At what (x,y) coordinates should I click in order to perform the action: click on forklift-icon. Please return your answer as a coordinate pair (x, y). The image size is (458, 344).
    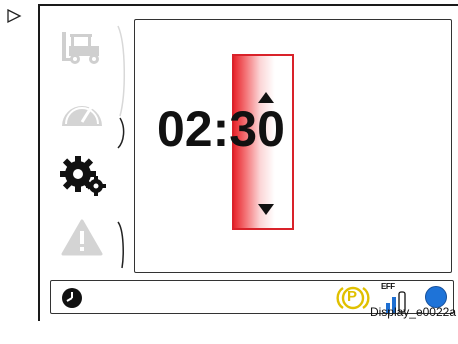
    Looking at the image, I should click on (80, 48).